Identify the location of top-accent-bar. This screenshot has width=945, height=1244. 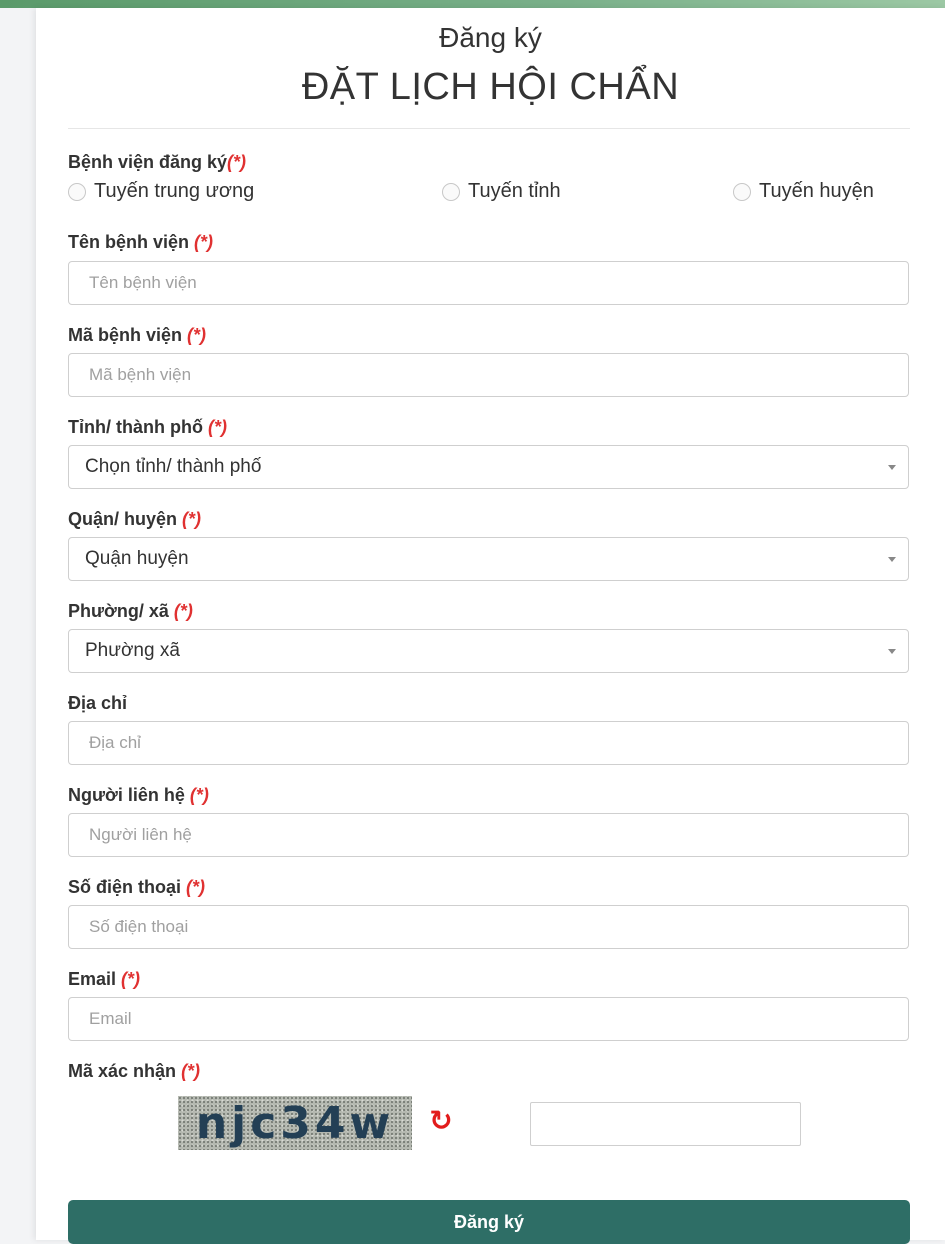
(472, 4).